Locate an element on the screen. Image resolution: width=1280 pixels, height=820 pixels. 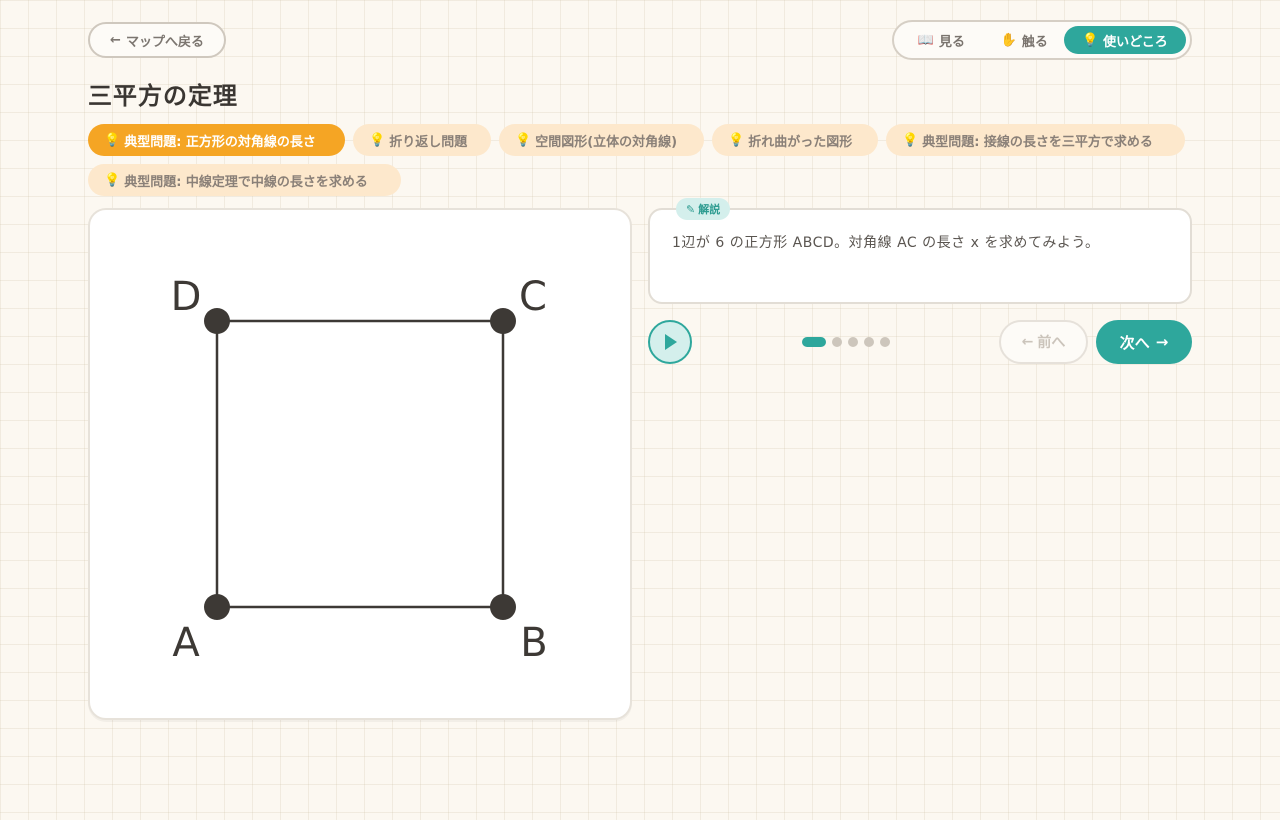
prev-button: ← 前へ is located at coordinates (1043, 342).